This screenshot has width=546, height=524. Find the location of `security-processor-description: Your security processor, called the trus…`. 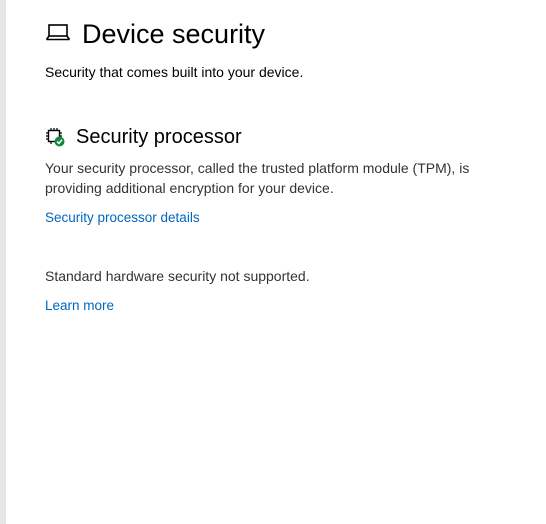

security-processor-description: Your security processor, called the trus… is located at coordinates (257, 178).